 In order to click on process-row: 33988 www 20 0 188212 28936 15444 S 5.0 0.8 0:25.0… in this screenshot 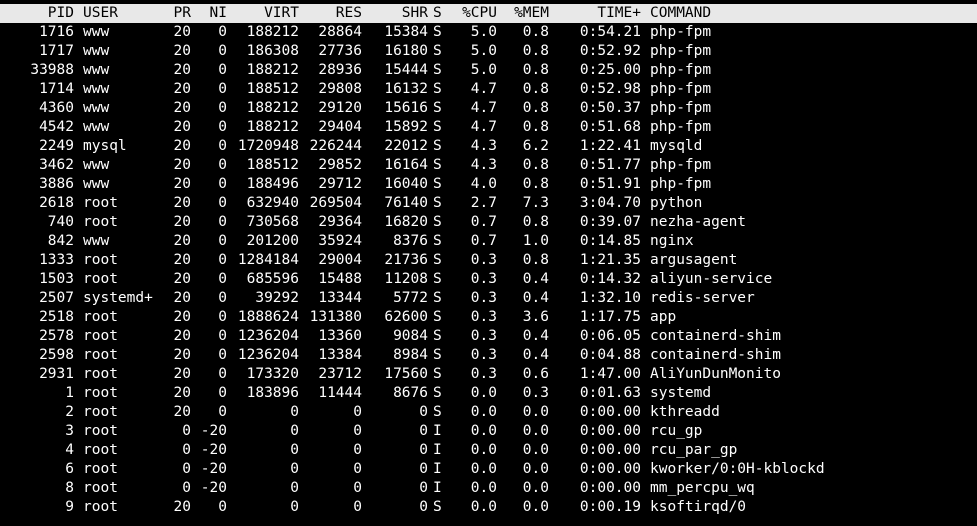, I will do `click(488, 70)`.